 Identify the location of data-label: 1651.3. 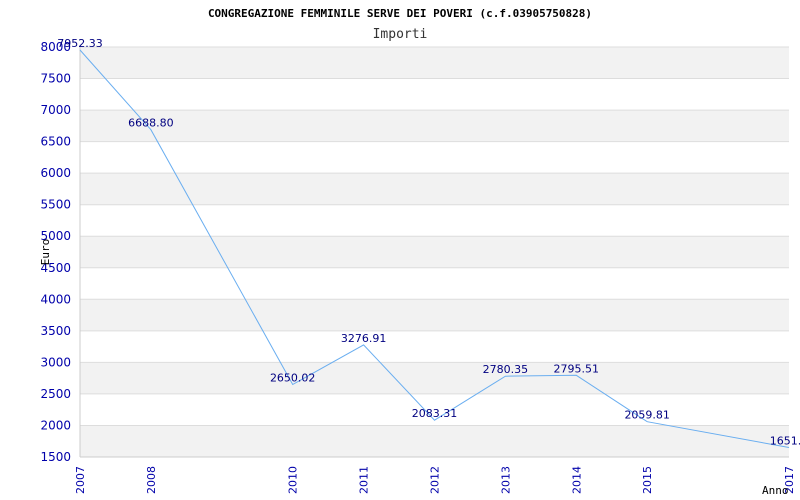
(785, 440).